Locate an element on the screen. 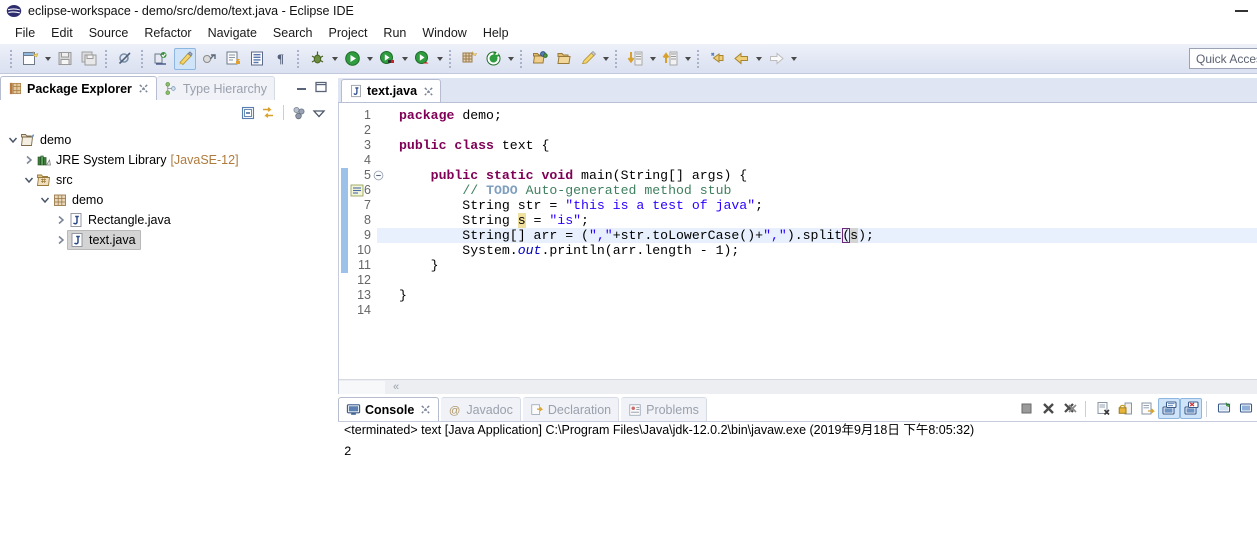 The width and height of the screenshot is (1257, 554). open-task-icon is located at coordinates (257, 59).